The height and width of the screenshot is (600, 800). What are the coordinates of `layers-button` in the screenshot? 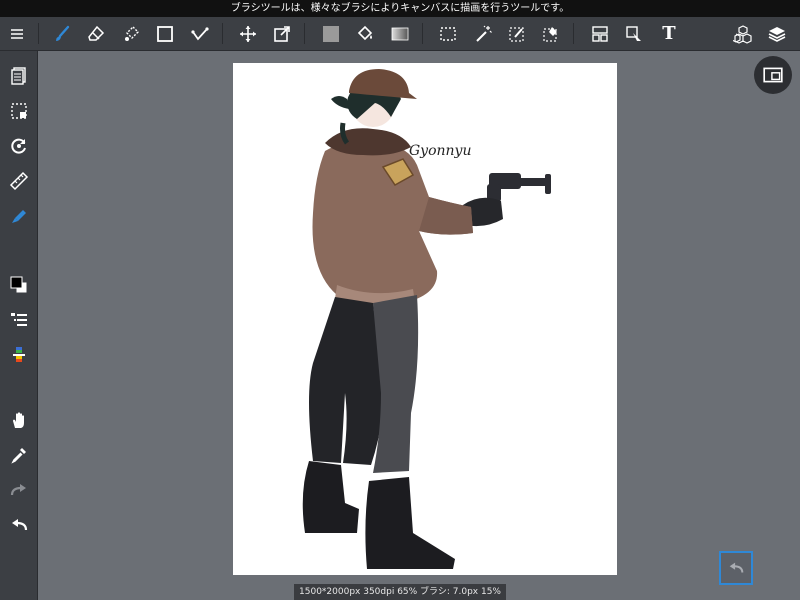 It's located at (777, 33).